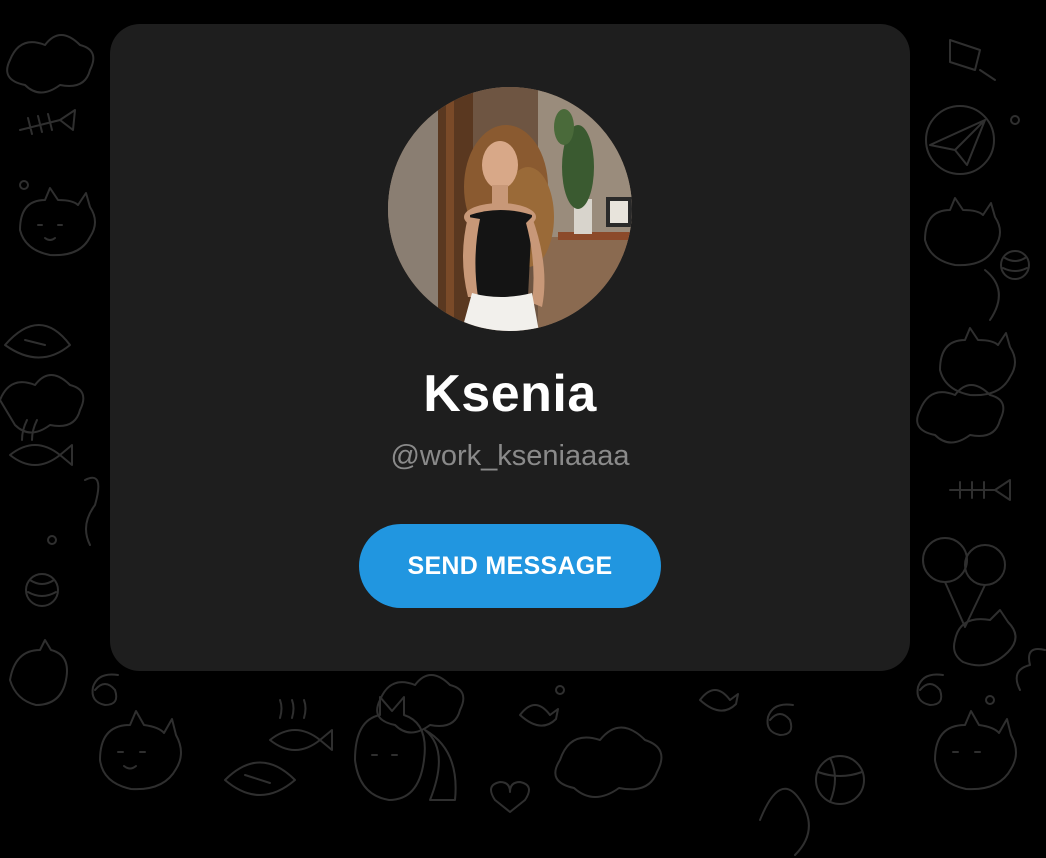  I want to click on flag-doodle-icon, so click(972, 60).